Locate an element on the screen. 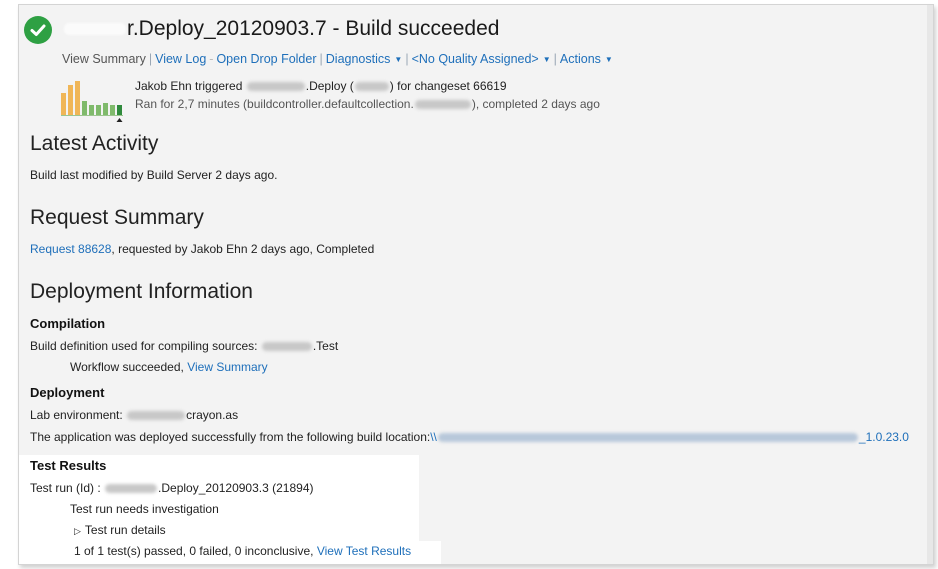 This screenshot has width=938, height=569. quality-dropdown: <No Quality Assigned> ▼ is located at coordinates (481, 59).